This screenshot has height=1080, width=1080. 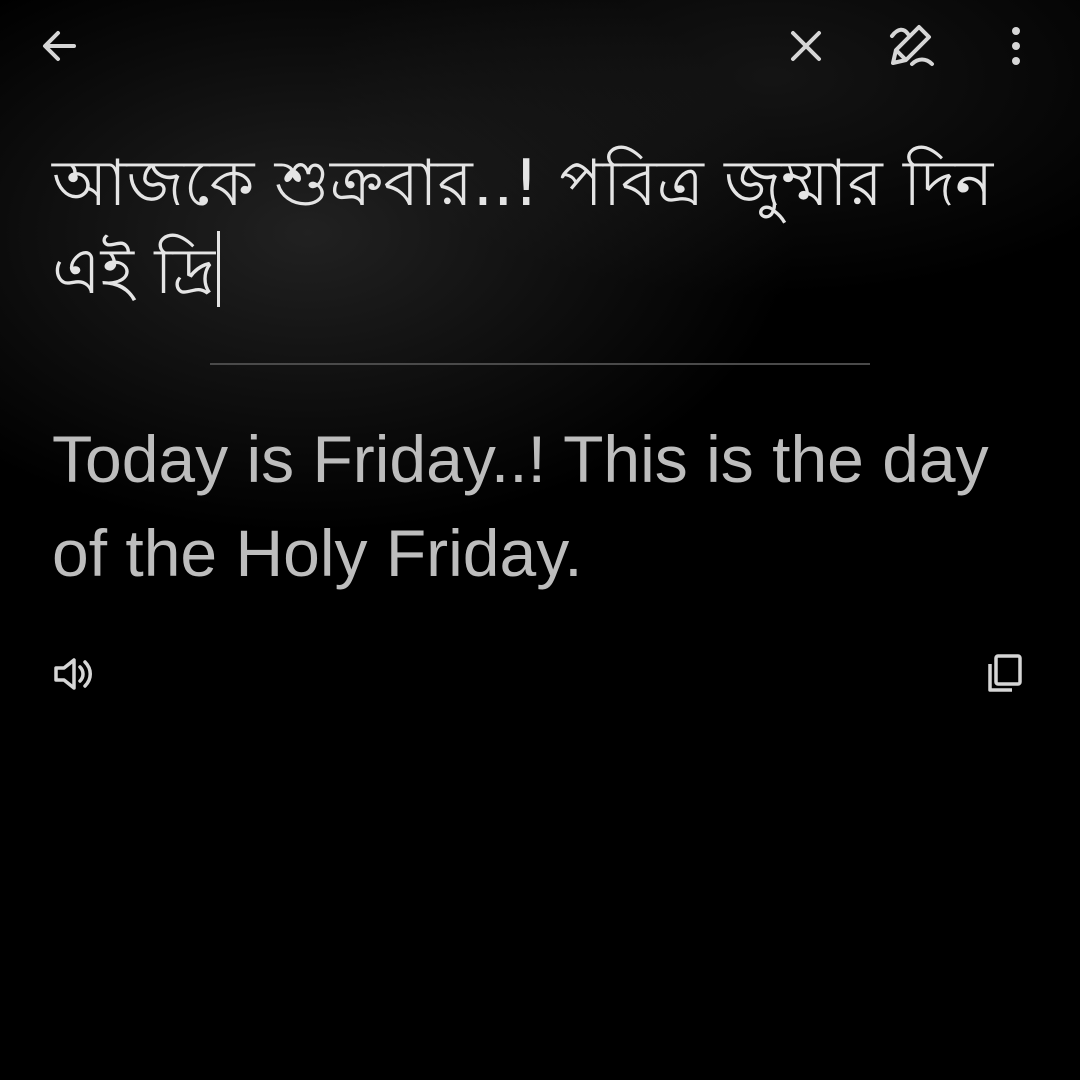 I want to click on copy-icon, so click(x=1005, y=673).